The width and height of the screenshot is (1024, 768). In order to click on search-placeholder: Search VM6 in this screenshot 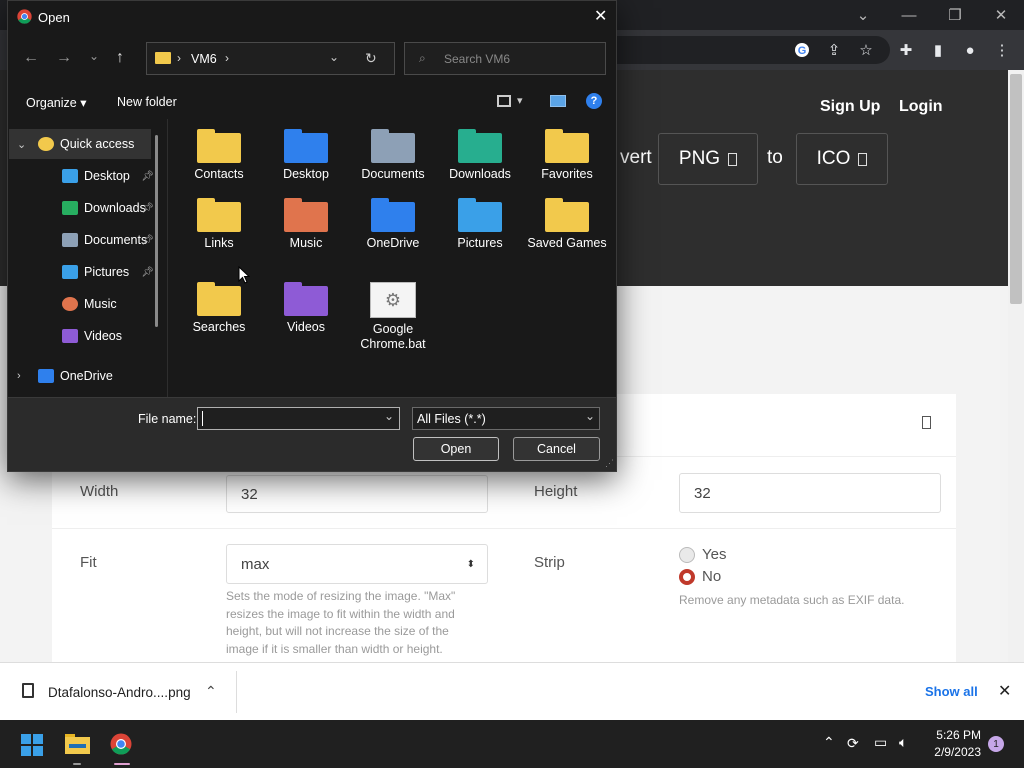, I will do `click(477, 59)`.